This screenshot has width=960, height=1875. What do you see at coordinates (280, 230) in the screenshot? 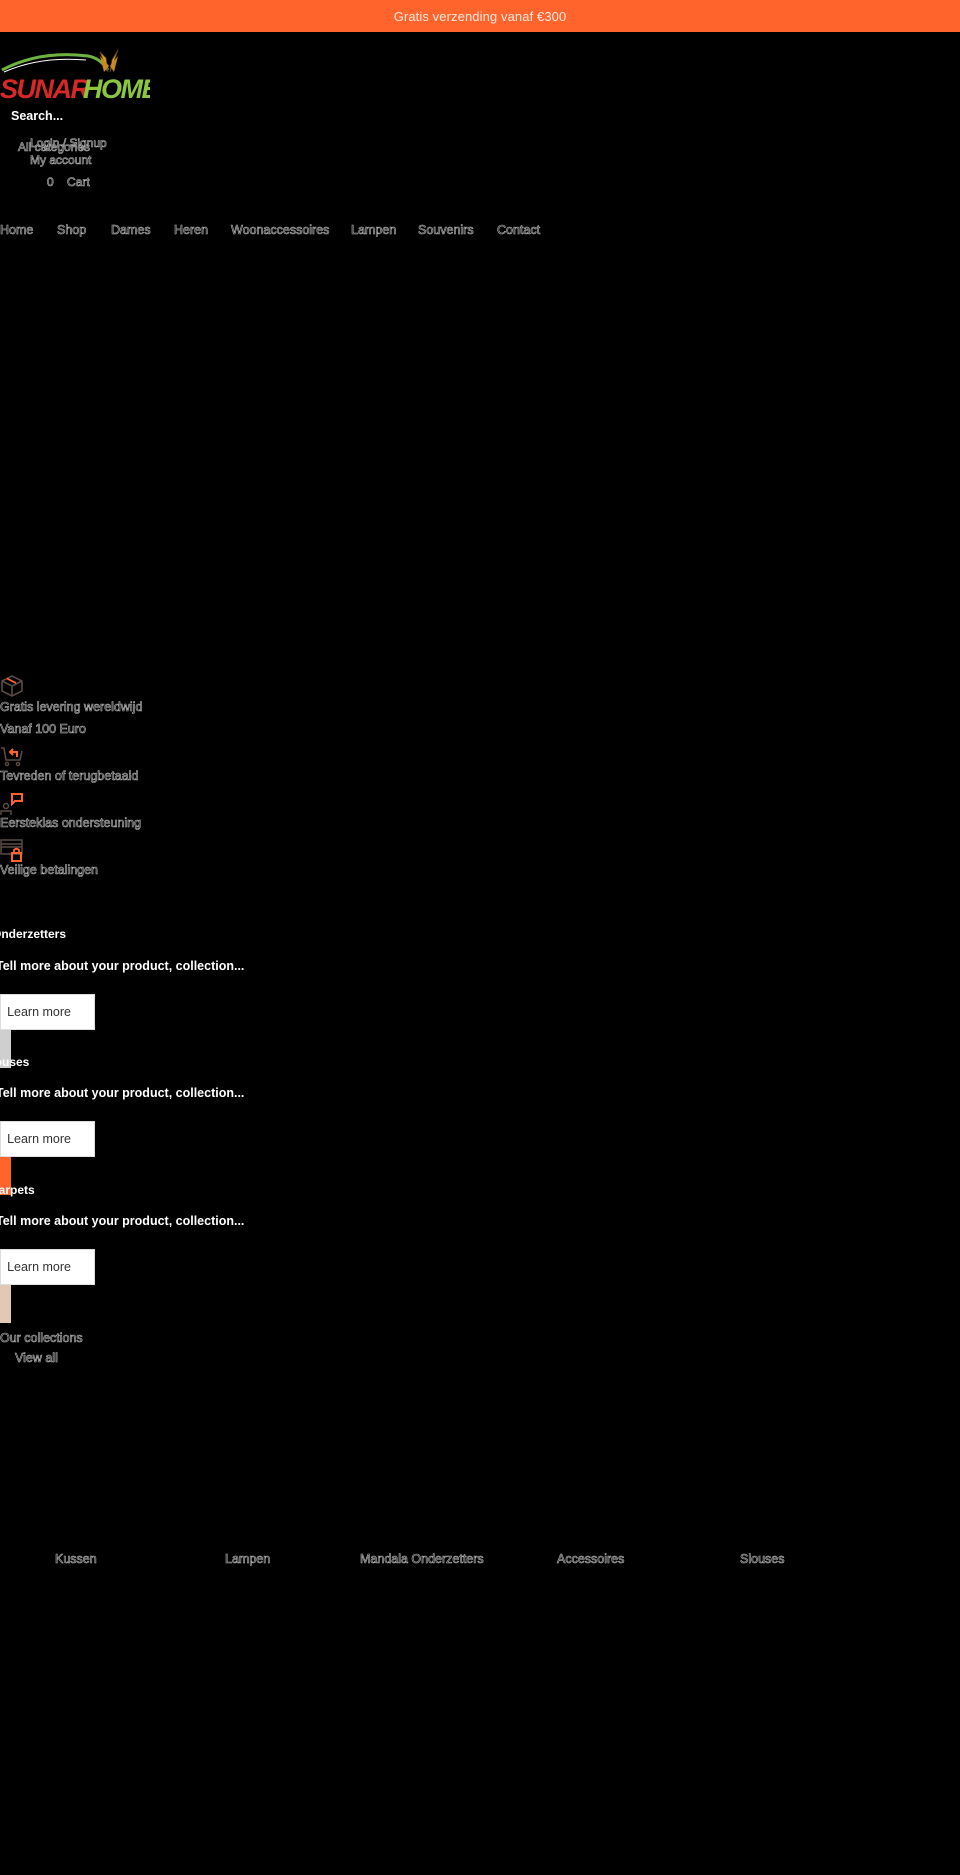
I see `nav-item-woonaccessoires: Woonaccessoires` at bounding box center [280, 230].